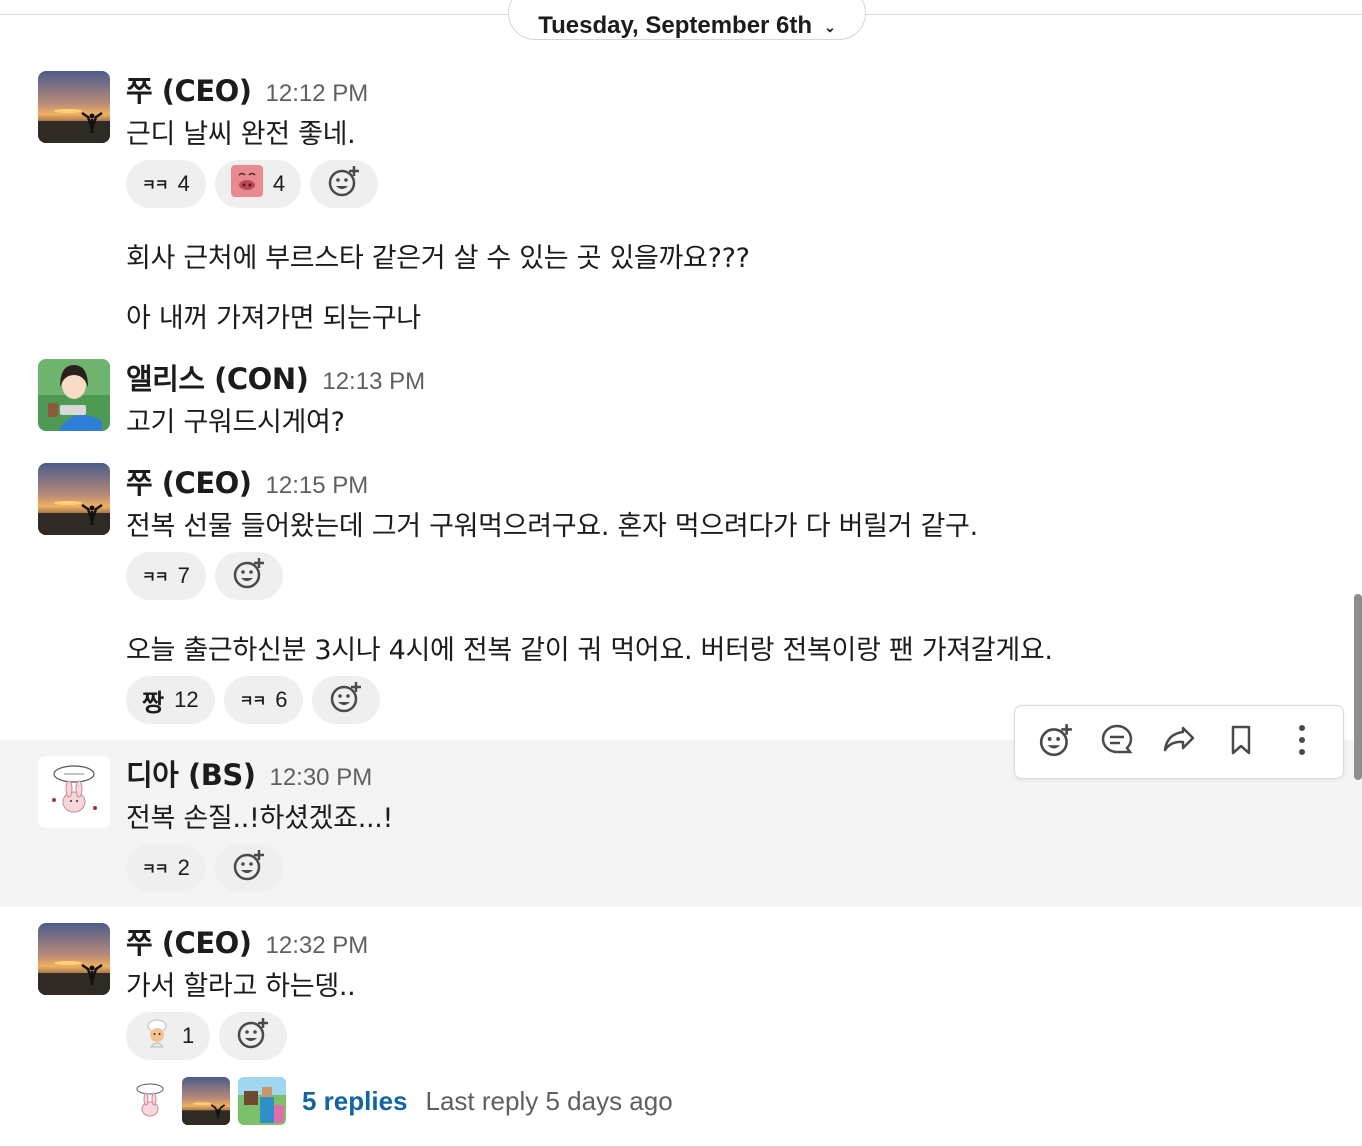  I want to click on message-text: 아 내꺼 가져가면 되는구나, so click(273, 318).